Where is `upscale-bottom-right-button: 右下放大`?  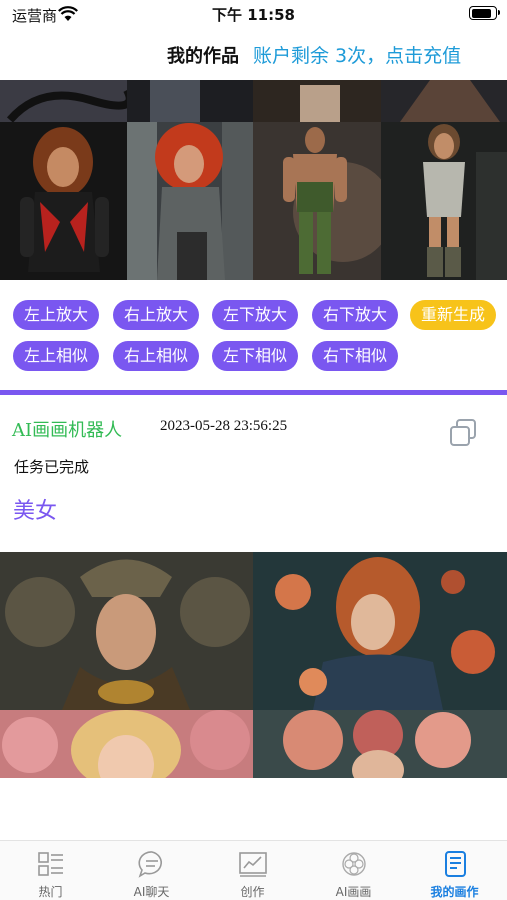
upscale-bottom-right-button: 右下放大 is located at coordinates (355, 315).